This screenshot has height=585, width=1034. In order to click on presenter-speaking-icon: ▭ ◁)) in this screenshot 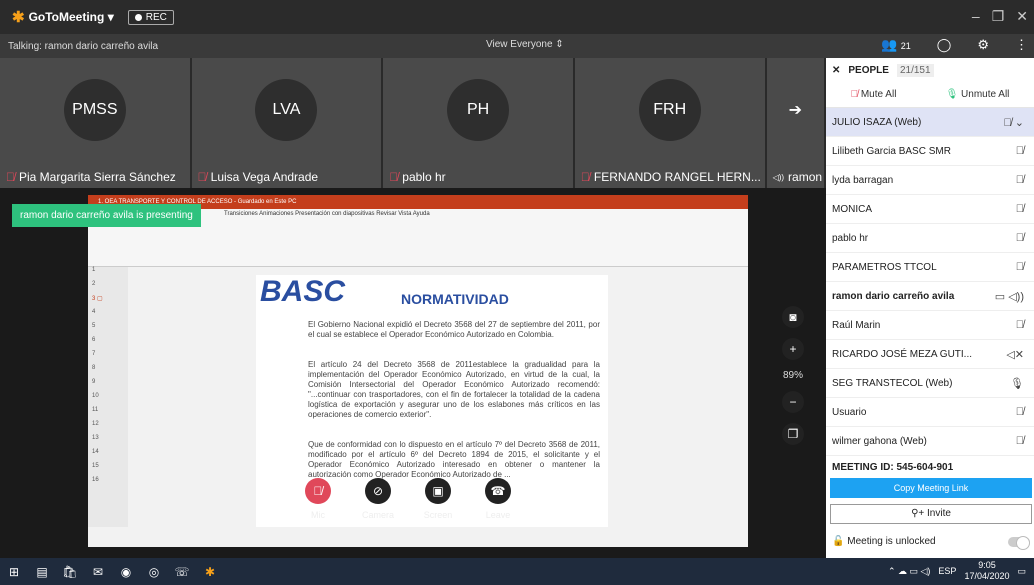, I will do `click(1009, 296)`.